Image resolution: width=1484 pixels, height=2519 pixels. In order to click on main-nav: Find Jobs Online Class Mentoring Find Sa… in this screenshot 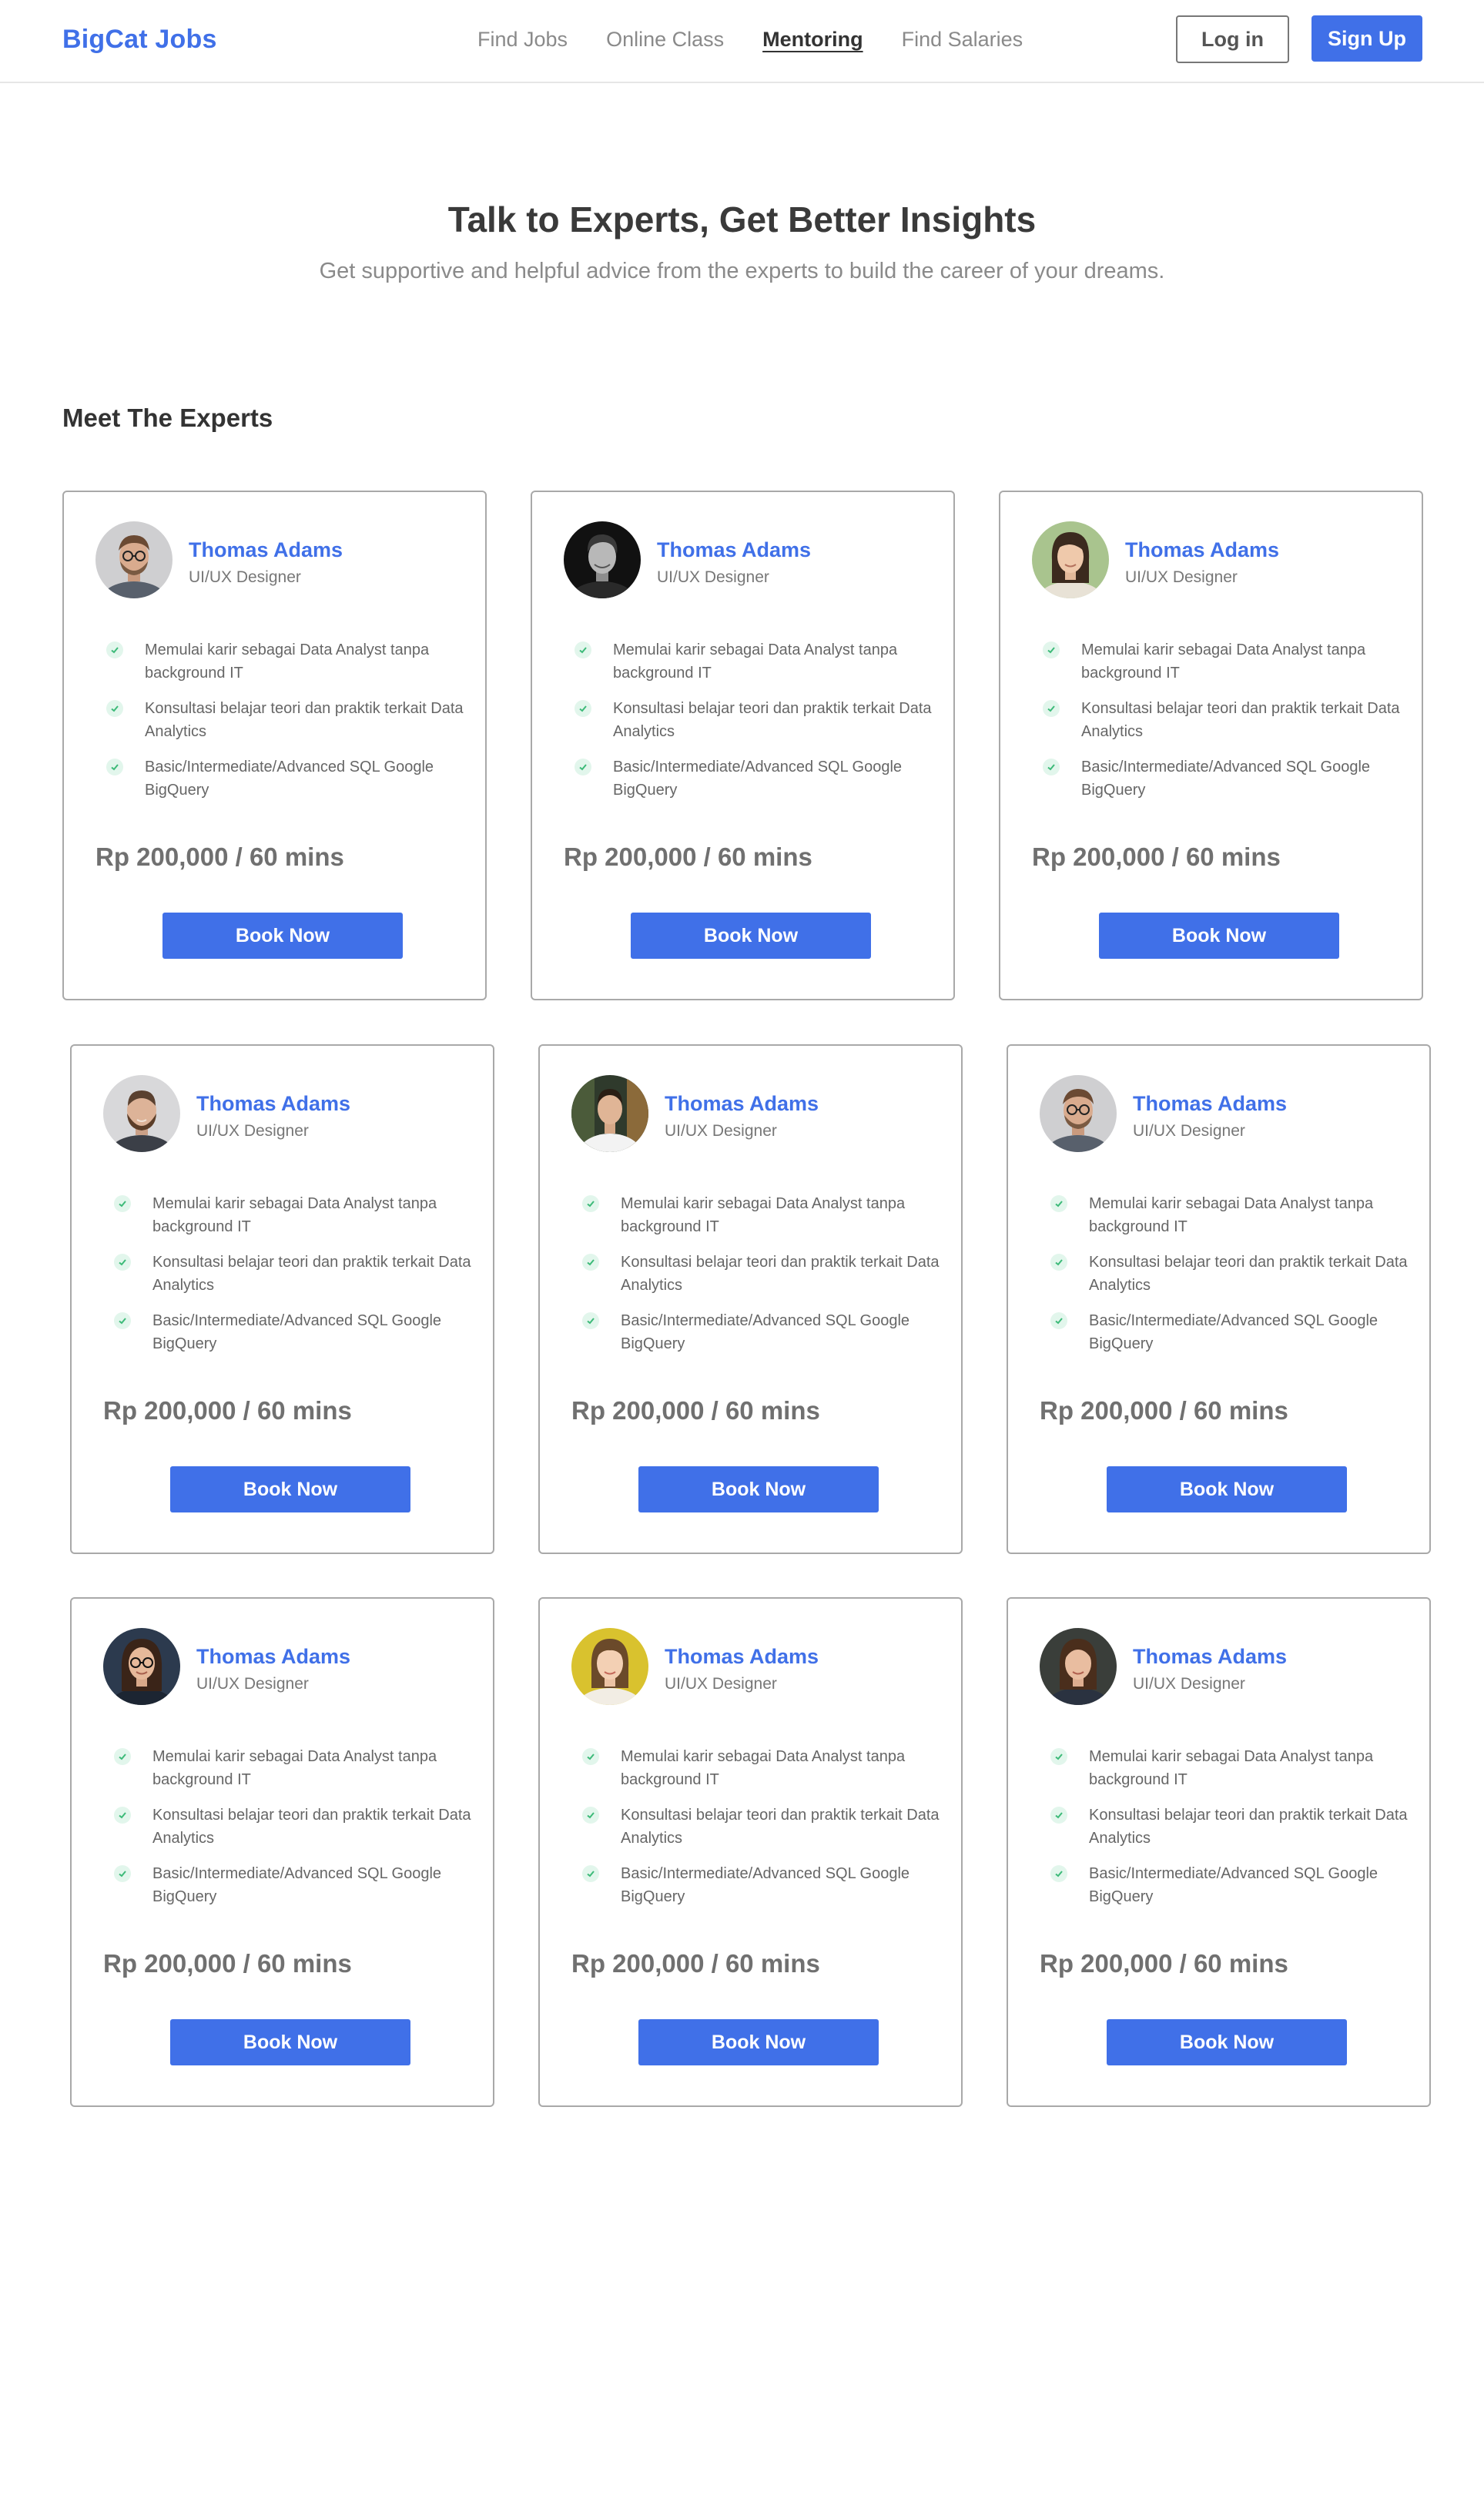, I will do `click(750, 39)`.